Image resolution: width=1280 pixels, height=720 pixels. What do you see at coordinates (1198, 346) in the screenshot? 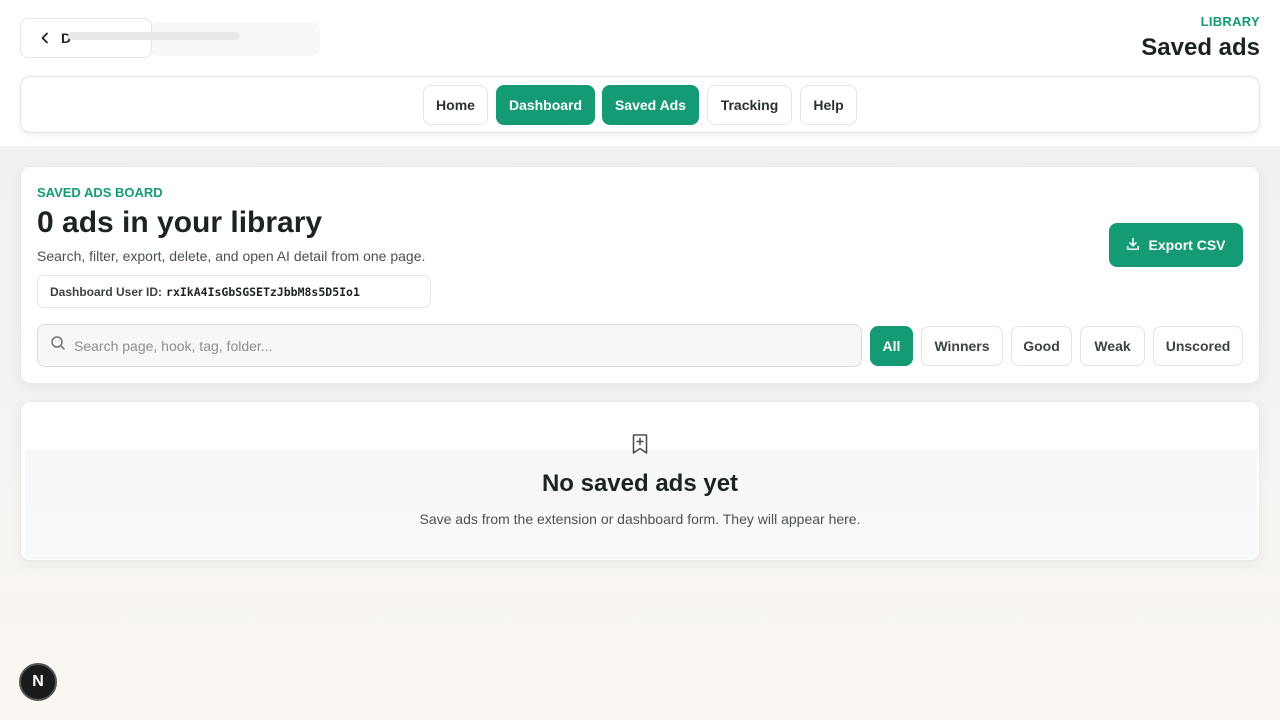
I see `filter-unscored-button: Unscored` at bounding box center [1198, 346].